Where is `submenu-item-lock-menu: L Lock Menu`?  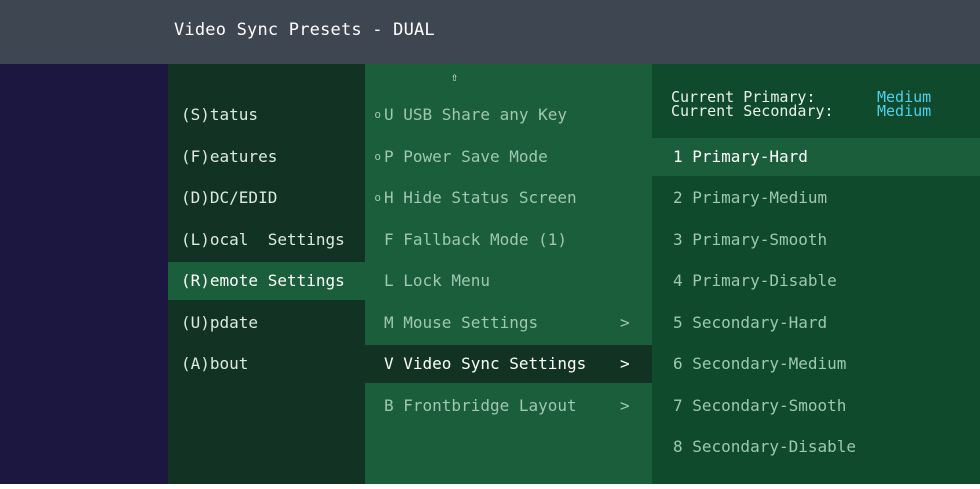
submenu-item-lock-menu: L Lock Menu is located at coordinates (508, 281).